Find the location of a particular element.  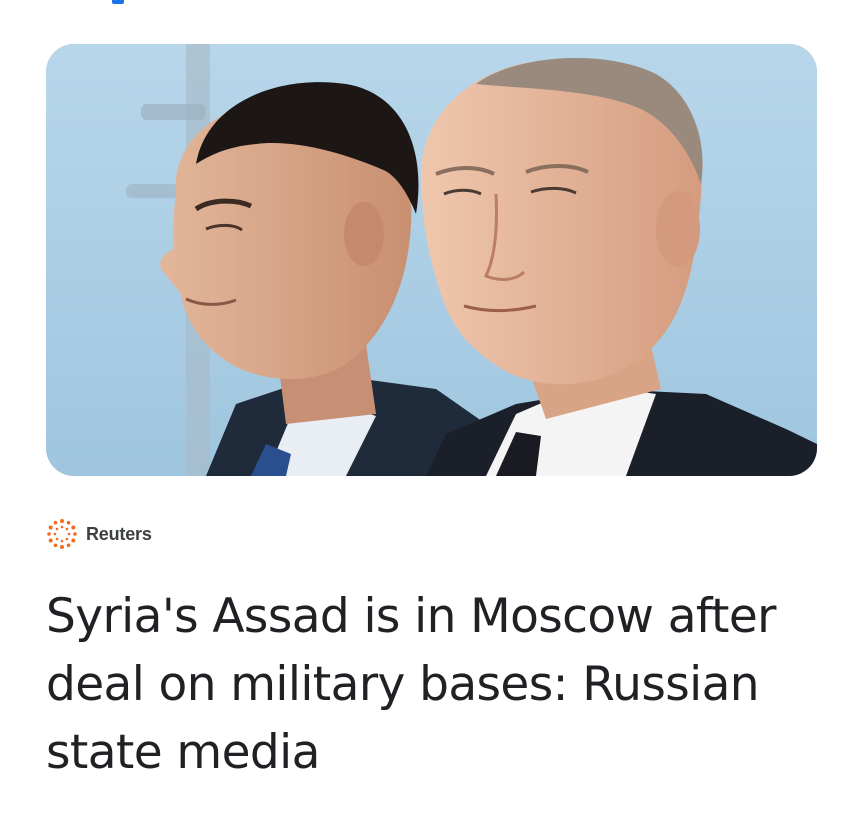

scroll-indicator is located at coordinates (118, 2).